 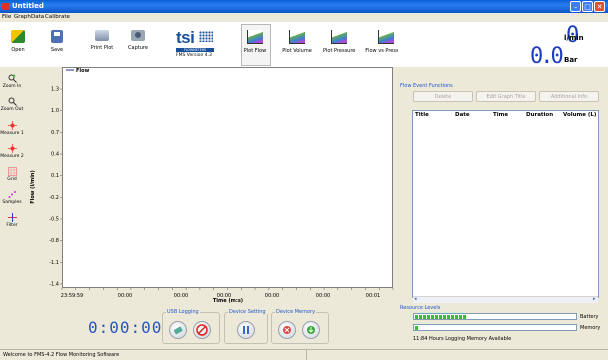 What do you see at coordinates (18, 41) in the screenshot?
I see `open-button: Open` at bounding box center [18, 41].